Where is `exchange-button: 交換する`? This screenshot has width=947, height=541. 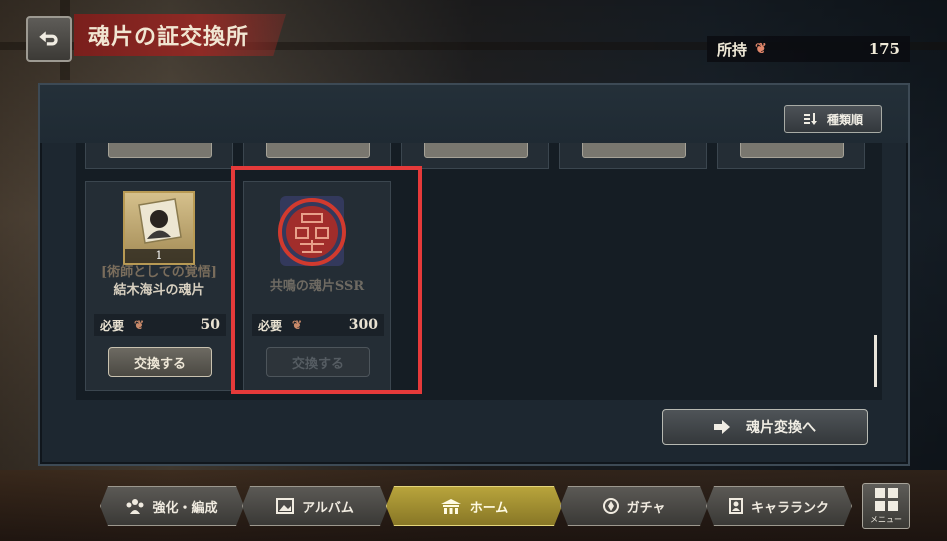
exchange-button: 交換する is located at coordinates (160, 362).